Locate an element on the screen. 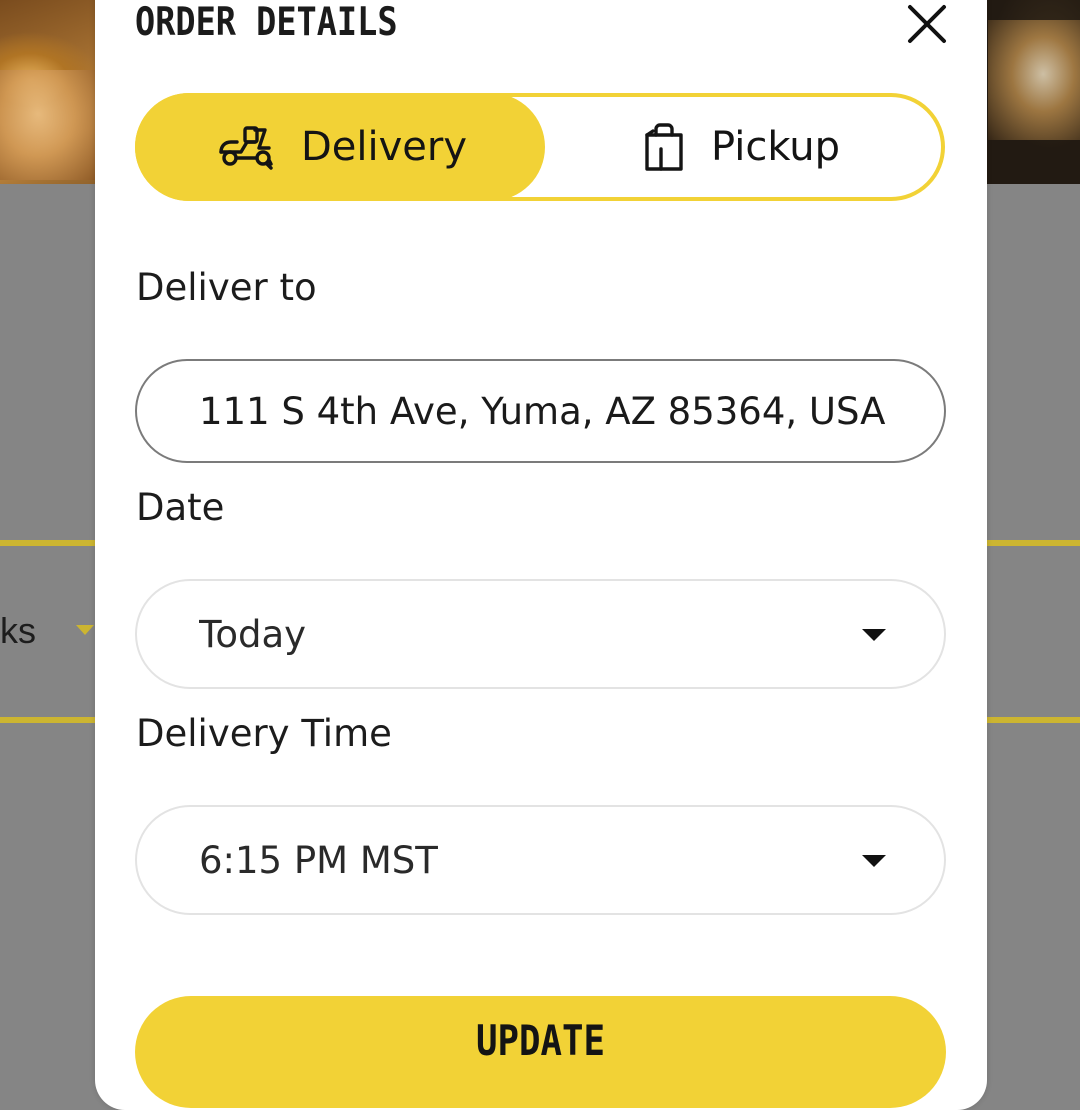 Image resolution: width=1080 pixels, height=1110 pixels. scooter-icon is located at coordinates (246, 148).